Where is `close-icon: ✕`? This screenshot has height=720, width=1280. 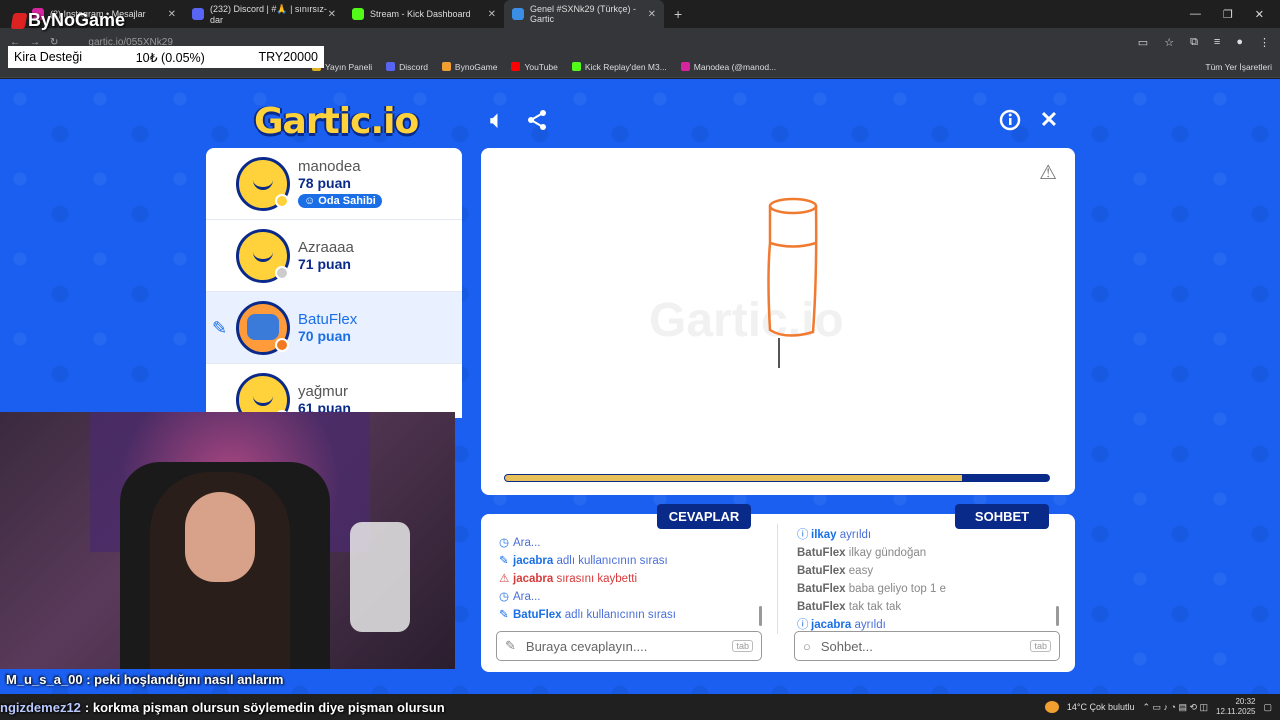 close-icon: ✕ is located at coordinates (1049, 120).